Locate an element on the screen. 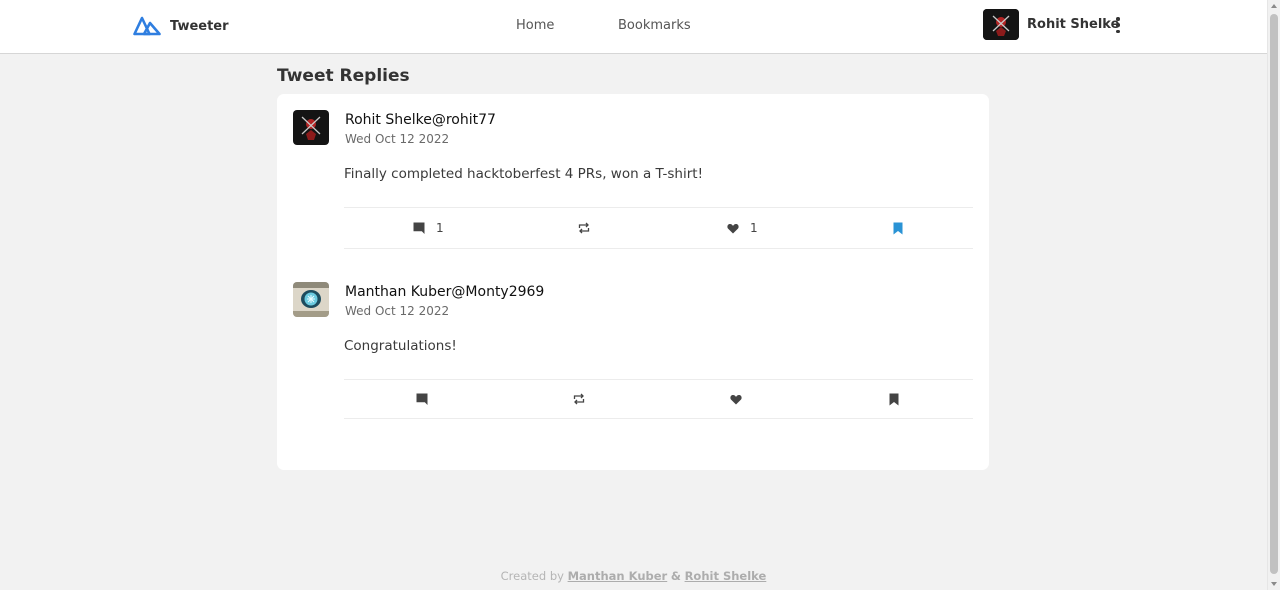 The width and height of the screenshot is (1280, 590). brand-name: Tweeter is located at coordinates (199, 26).